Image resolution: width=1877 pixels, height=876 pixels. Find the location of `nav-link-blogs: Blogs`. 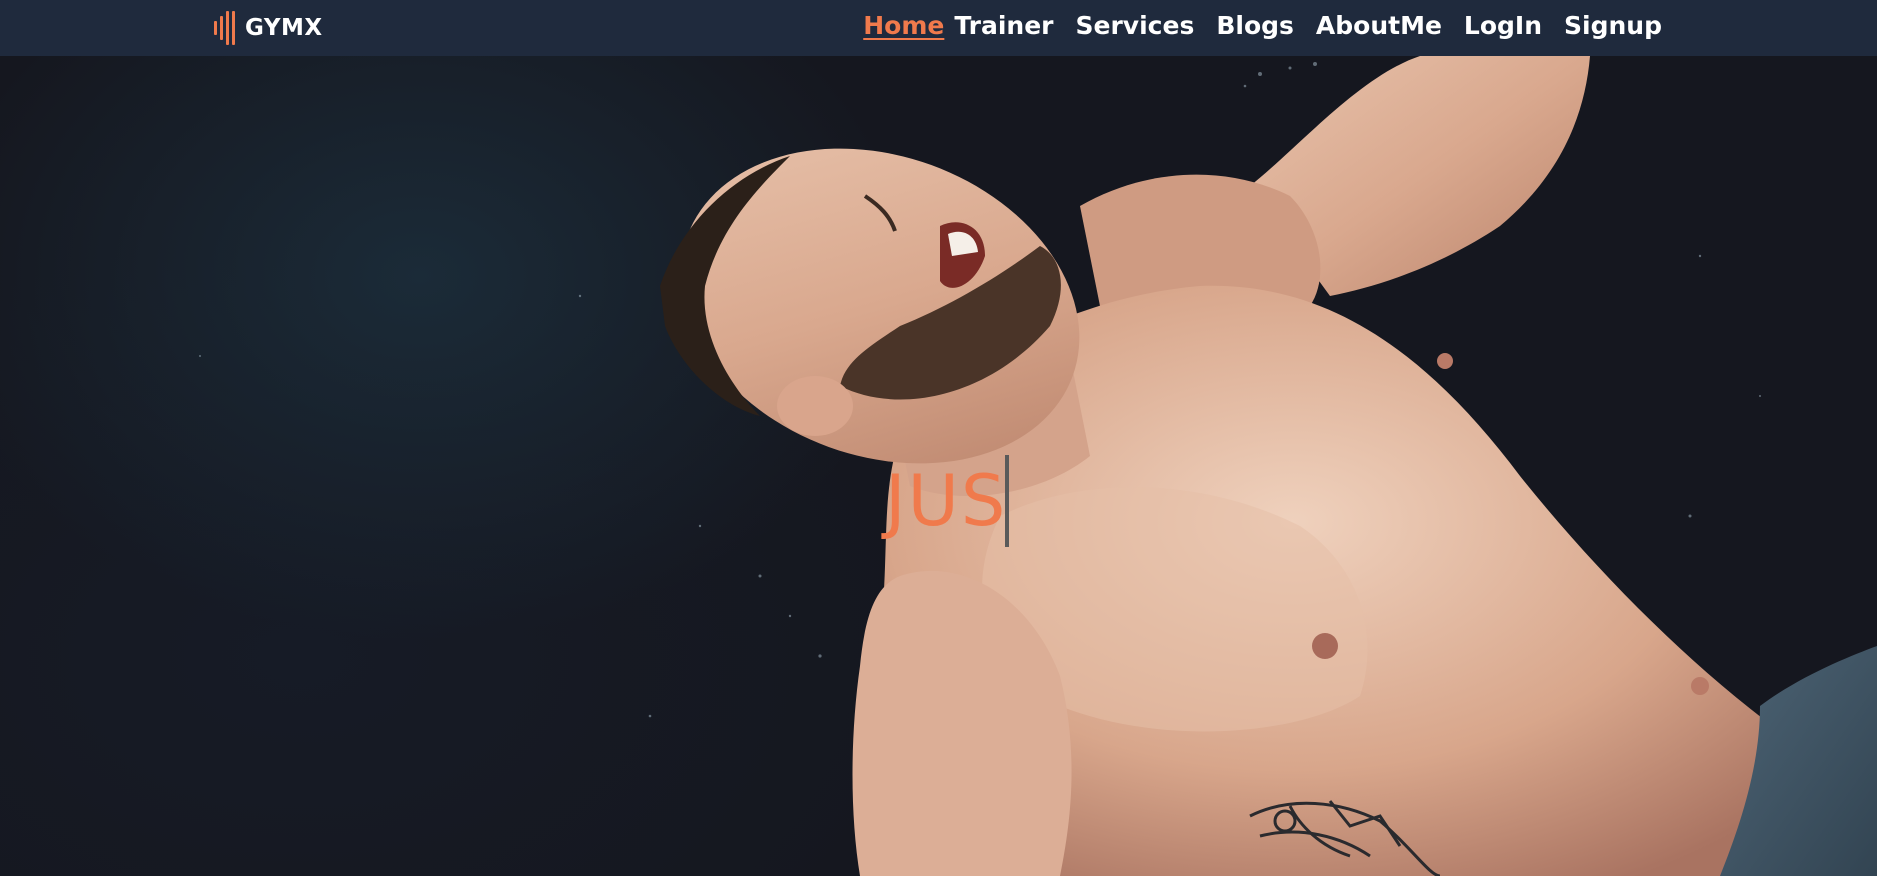

nav-link-blogs: Blogs is located at coordinates (1255, 25).